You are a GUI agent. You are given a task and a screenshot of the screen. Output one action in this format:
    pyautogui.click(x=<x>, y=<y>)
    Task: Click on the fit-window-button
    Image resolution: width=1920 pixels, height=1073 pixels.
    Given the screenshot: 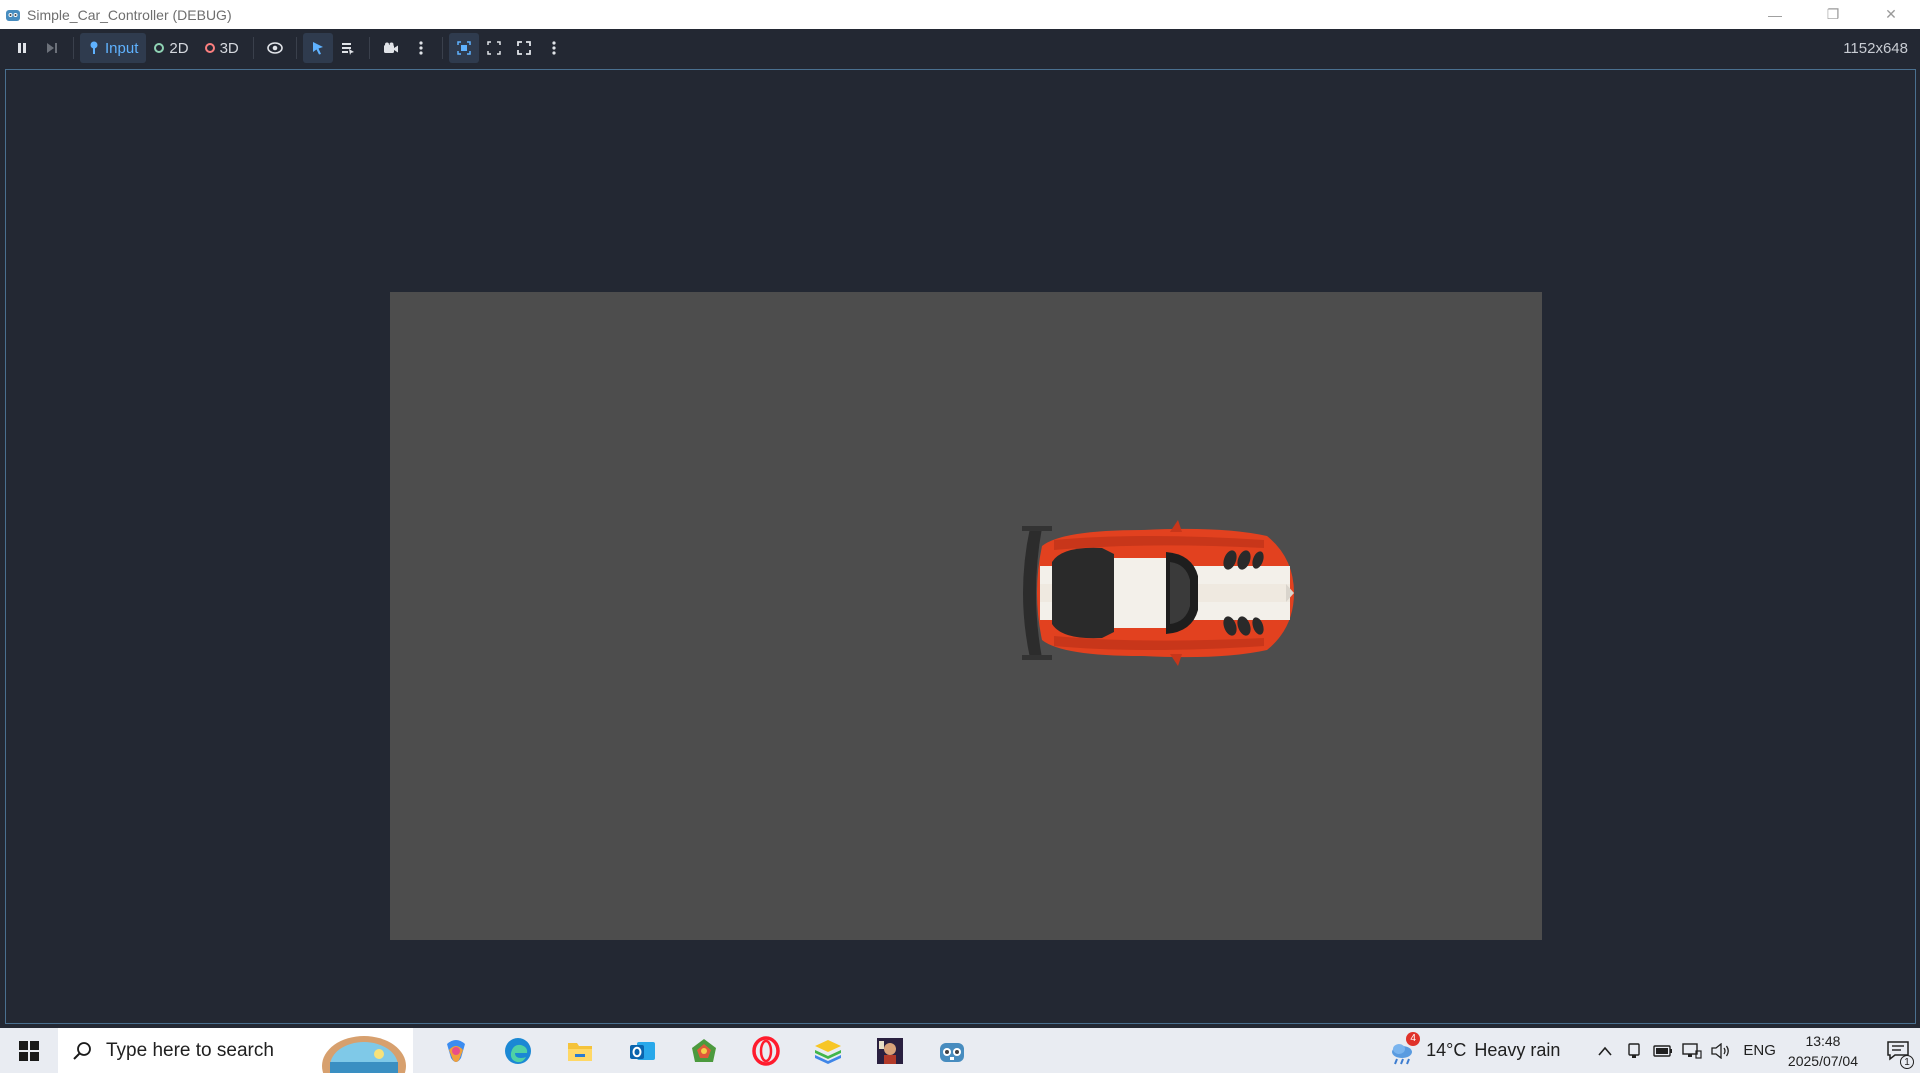 What is the action you would take?
    pyautogui.click(x=494, y=48)
    